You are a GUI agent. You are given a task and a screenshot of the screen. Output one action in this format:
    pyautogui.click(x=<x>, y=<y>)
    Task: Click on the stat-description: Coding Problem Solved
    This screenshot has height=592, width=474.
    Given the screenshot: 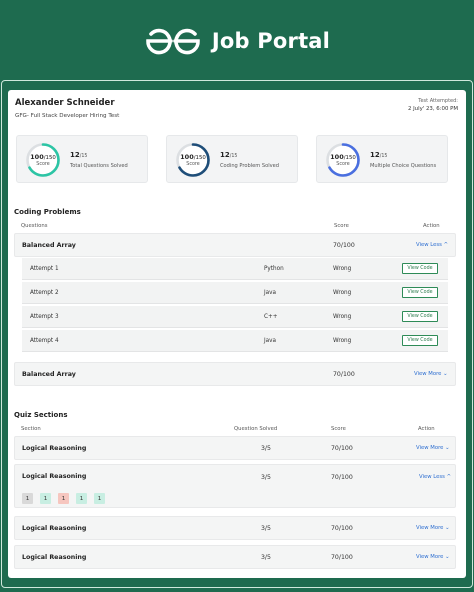 What is the action you would take?
    pyautogui.click(x=249, y=166)
    